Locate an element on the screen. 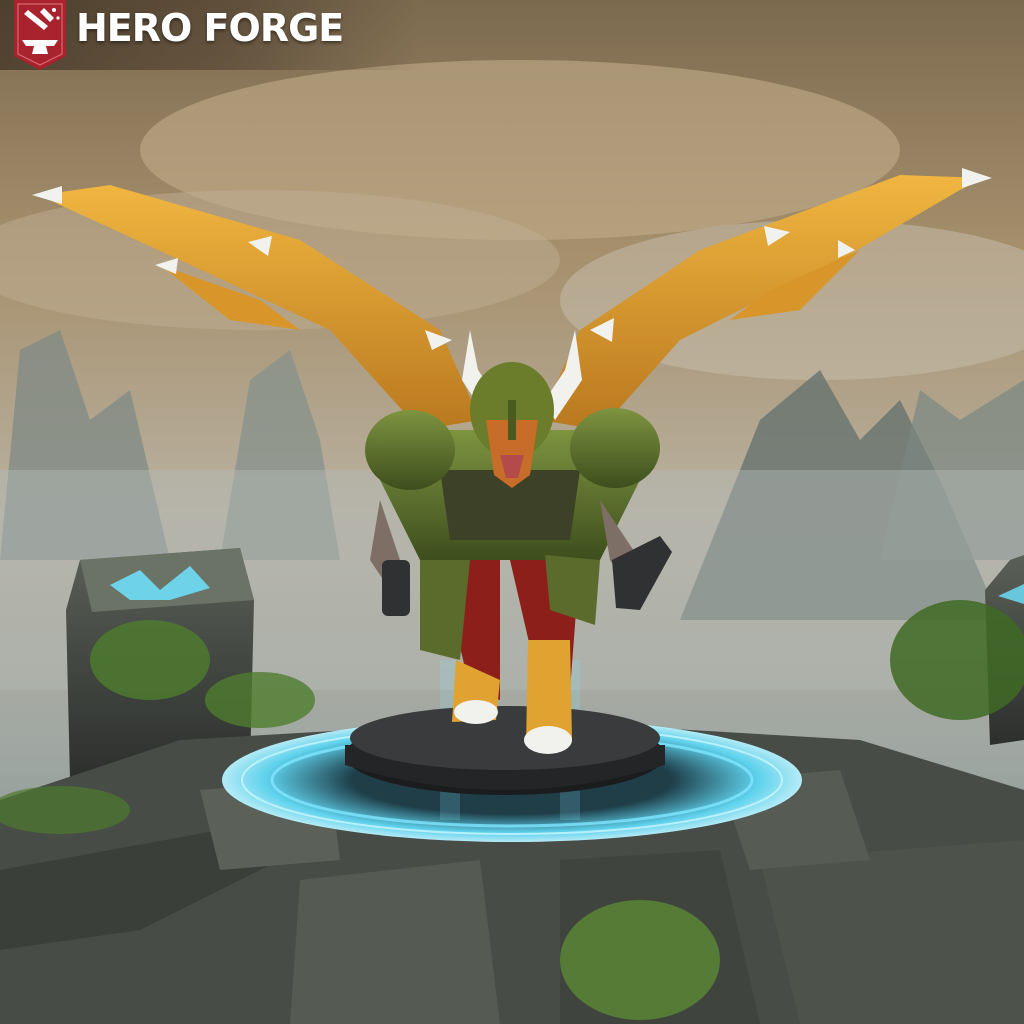  brand-header: HERO FORGE is located at coordinates (210, 35).